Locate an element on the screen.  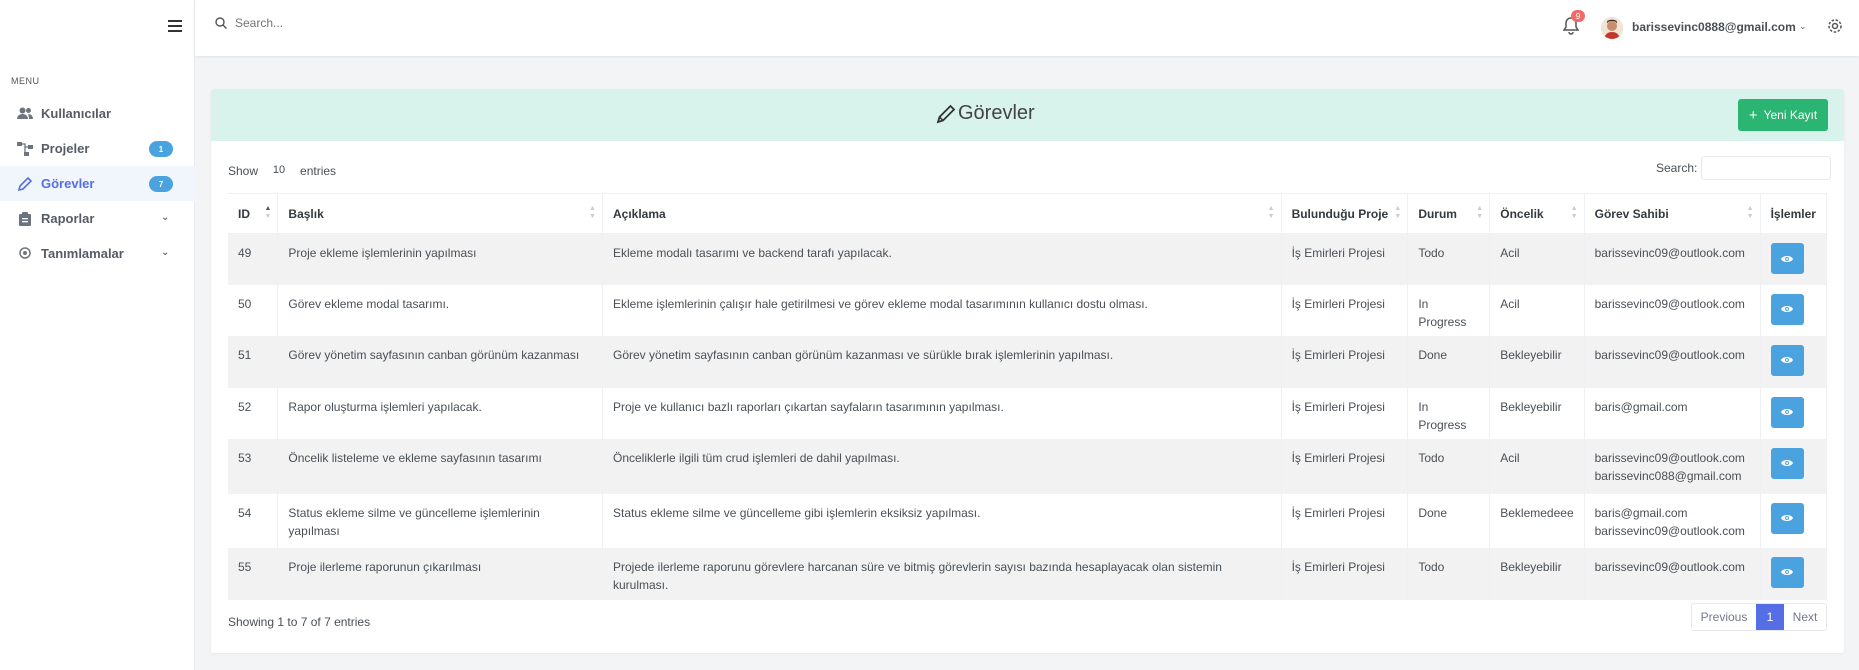
search-icon is located at coordinates (221, 23).